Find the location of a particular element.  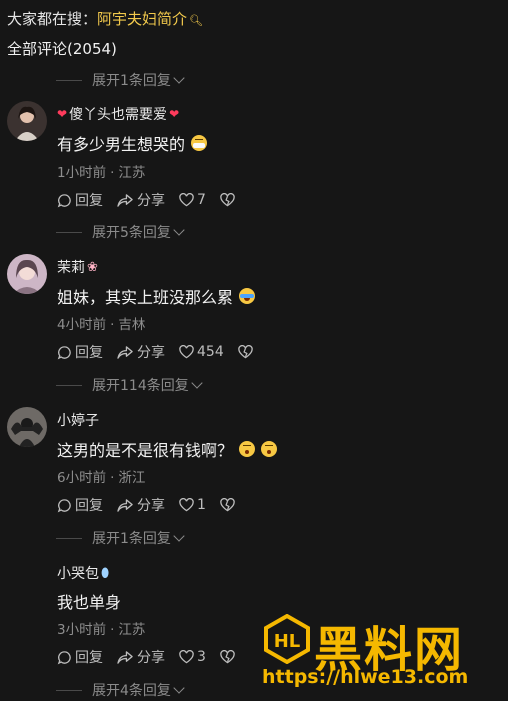

search-prefix: 大家都在搜： is located at coordinates (52, 19).